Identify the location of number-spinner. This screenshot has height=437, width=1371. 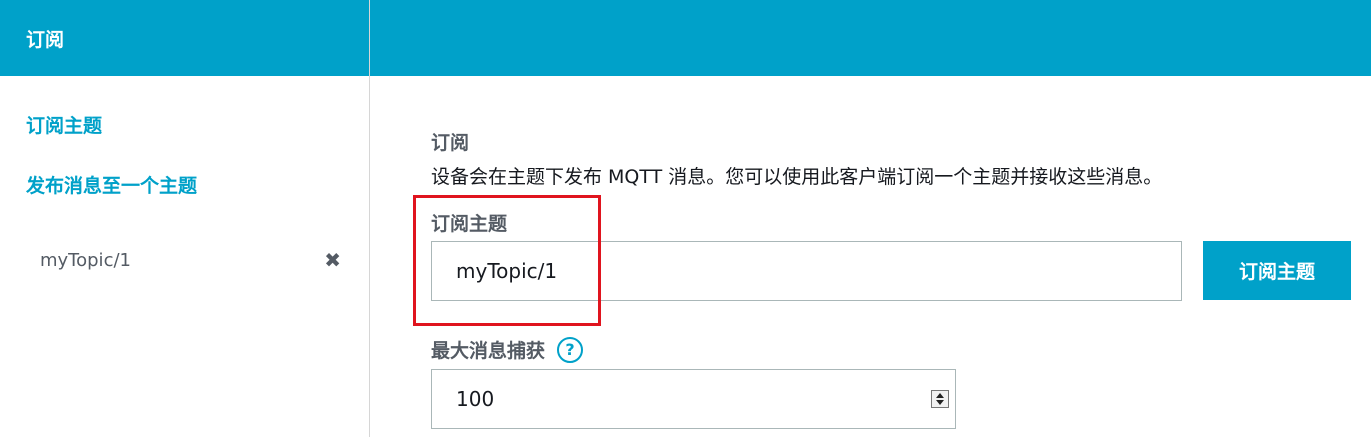
(940, 399).